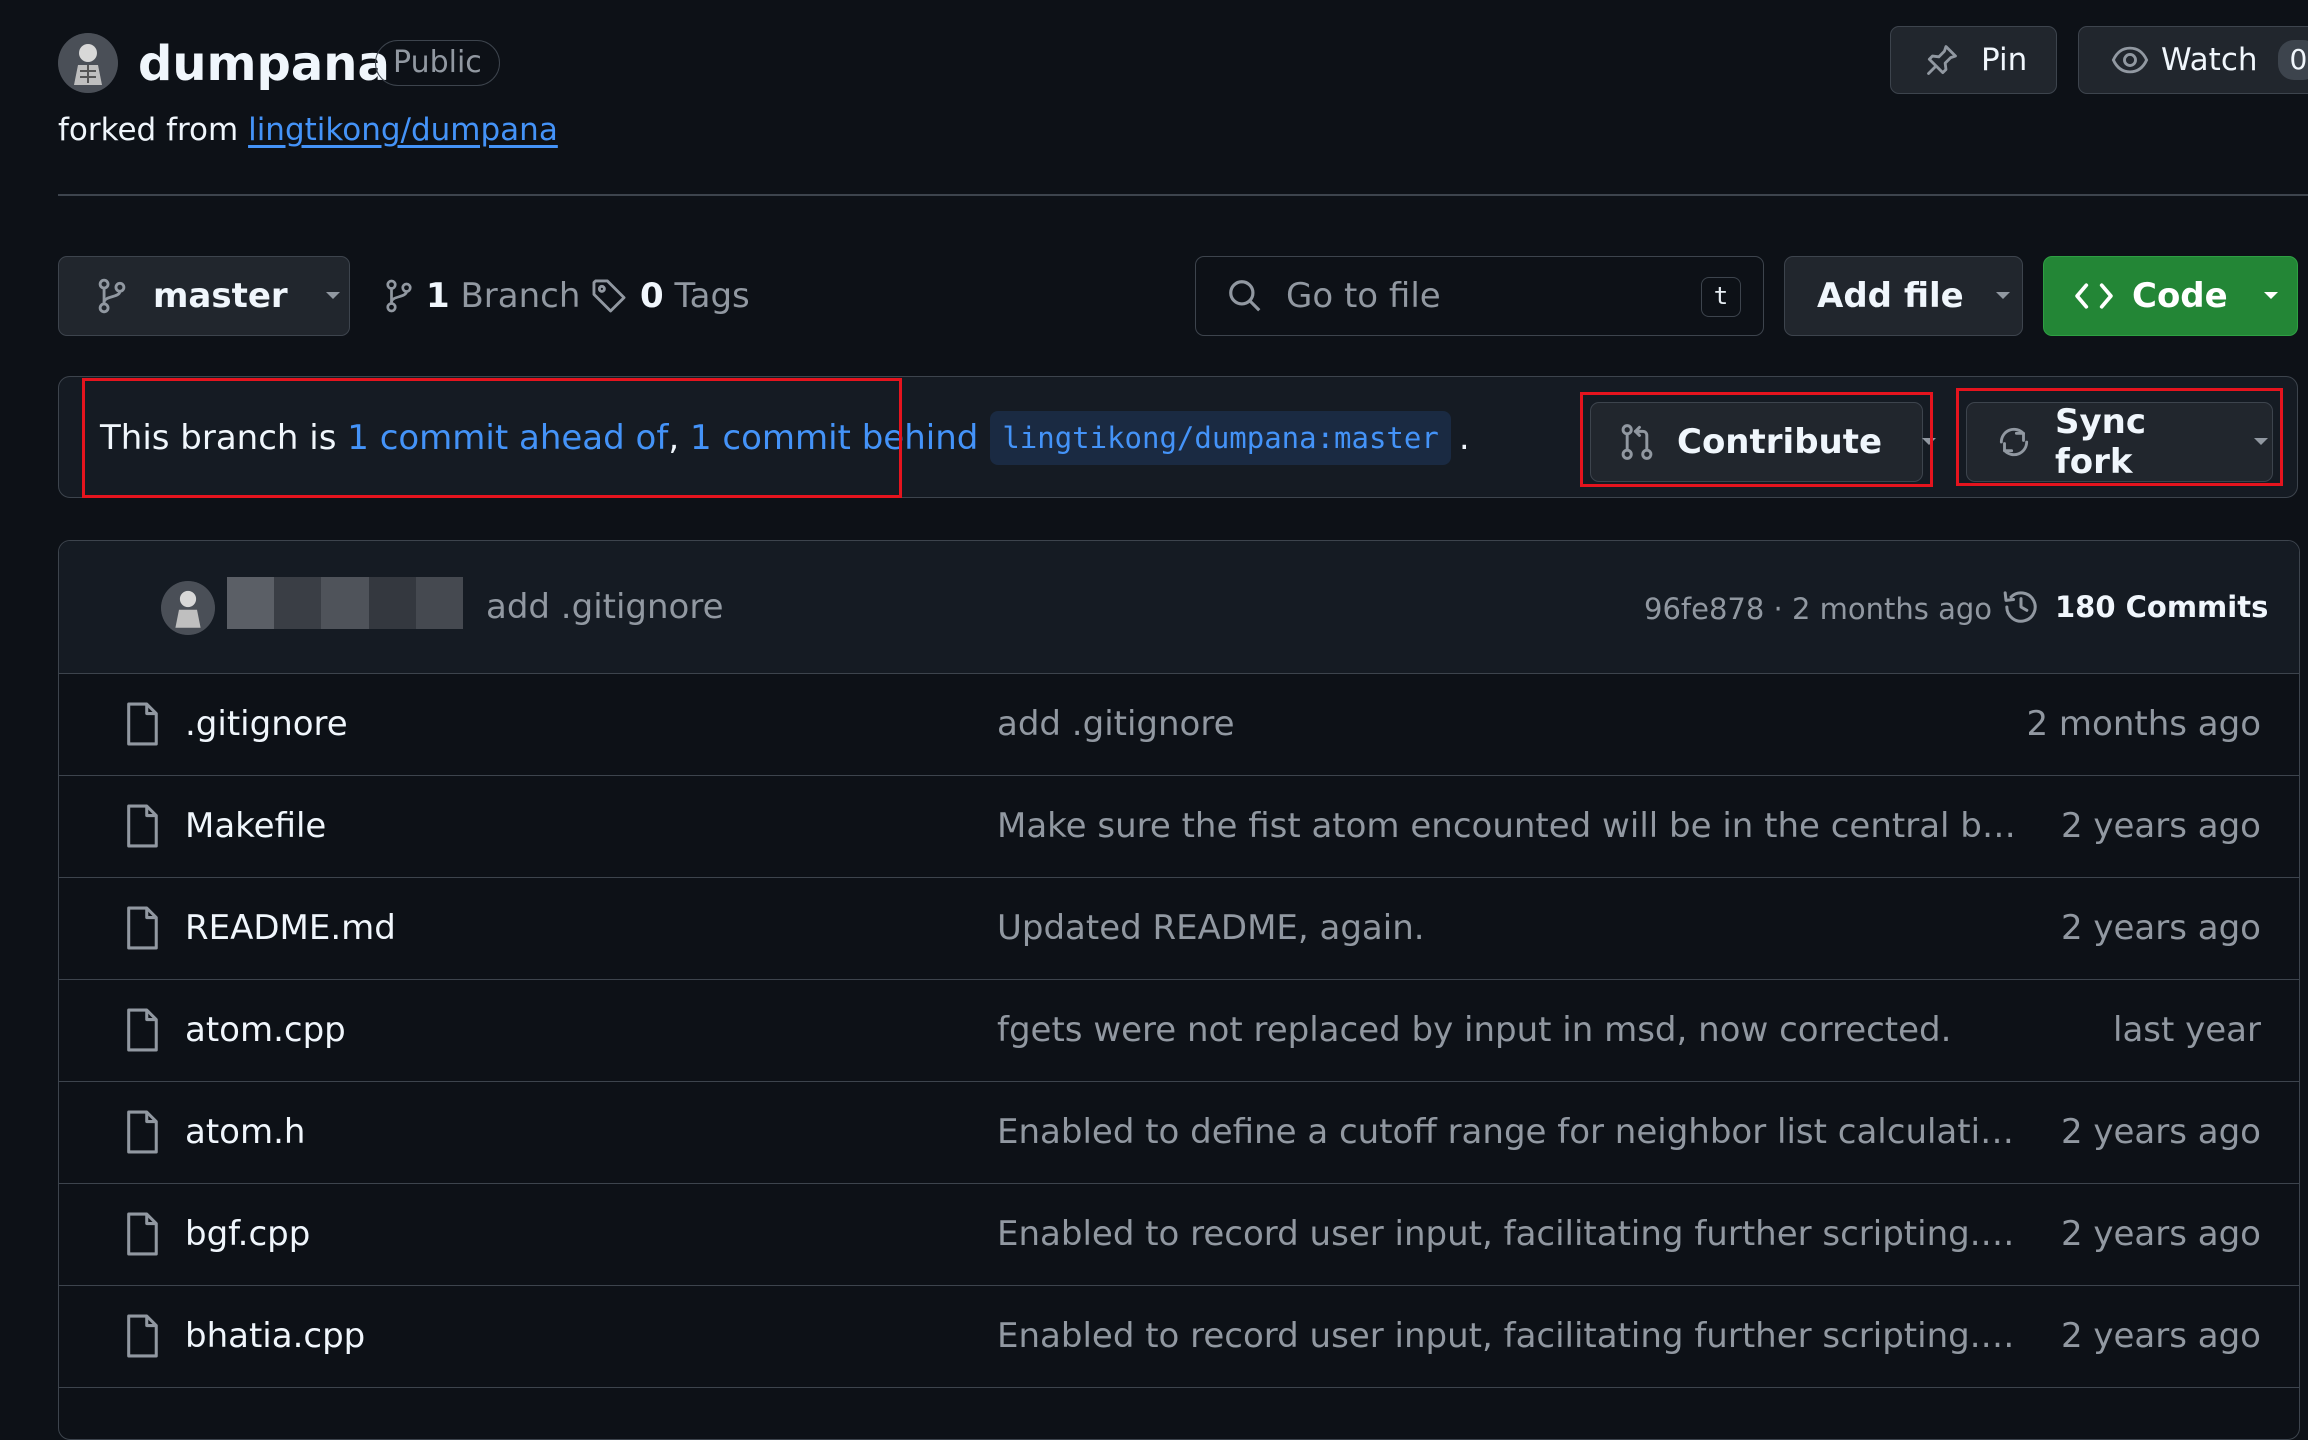 This screenshot has width=2308, height=1440. I want to click on file-row: .gitignore add .gitignore 2 months ago, so click(1179, 724).